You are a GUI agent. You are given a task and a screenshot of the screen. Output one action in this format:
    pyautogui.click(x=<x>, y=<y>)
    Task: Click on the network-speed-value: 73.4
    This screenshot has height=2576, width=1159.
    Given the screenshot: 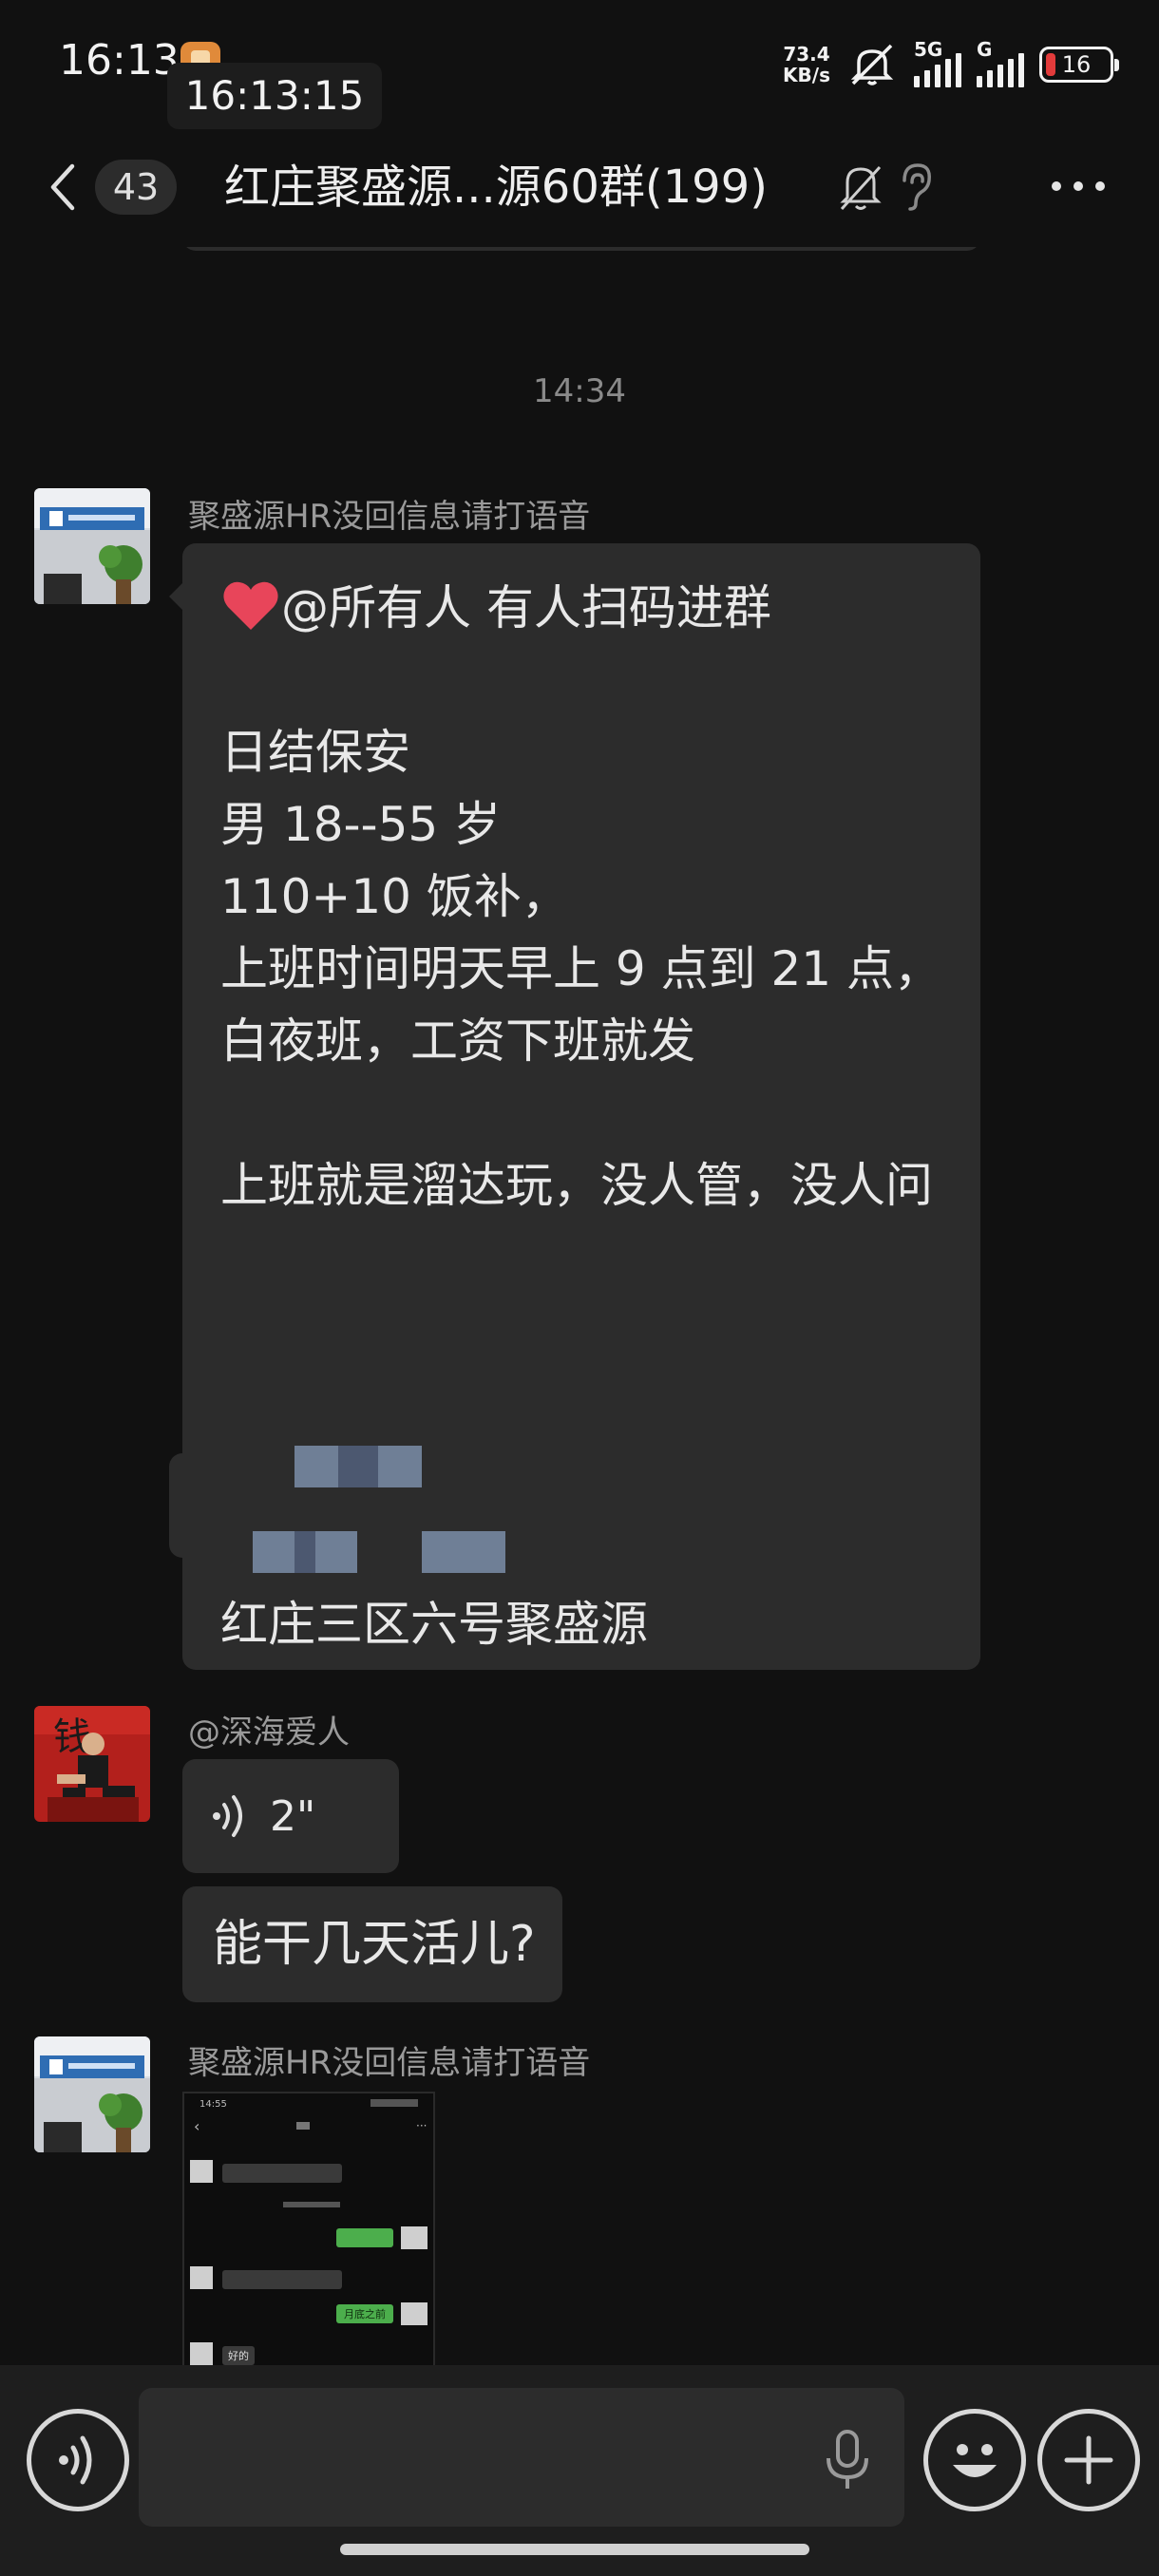 What is the action you would take?
    pyautogui.click(x=806, y=54)
    